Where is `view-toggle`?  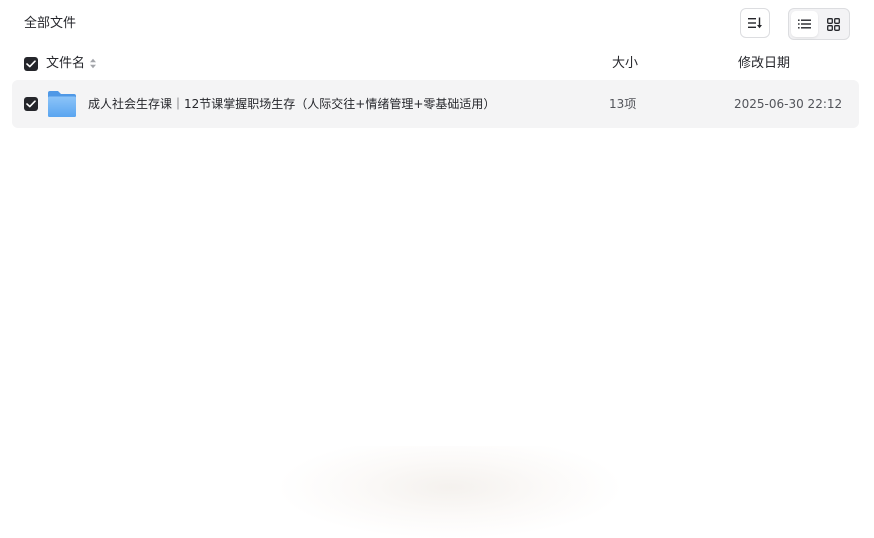 view-toggle is located at coordinates (819, 24).